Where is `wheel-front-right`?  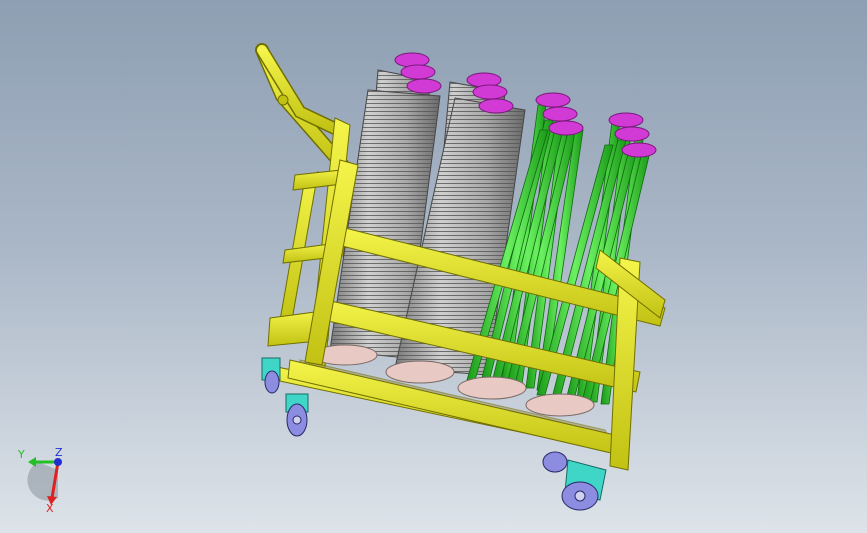 wheel-front-right is located at coordinates (584, 485).